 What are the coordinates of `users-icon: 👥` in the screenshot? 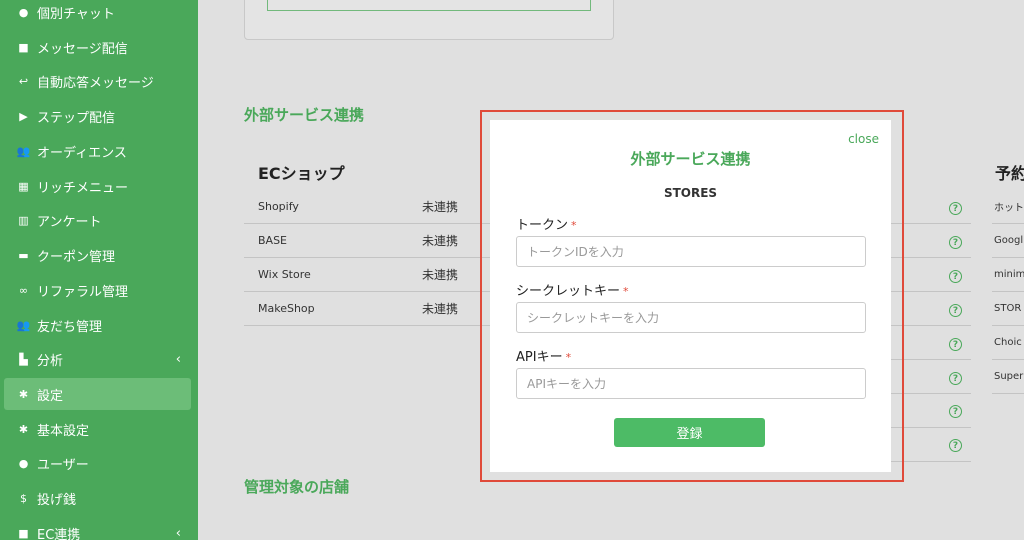 It's located at (23, 151).